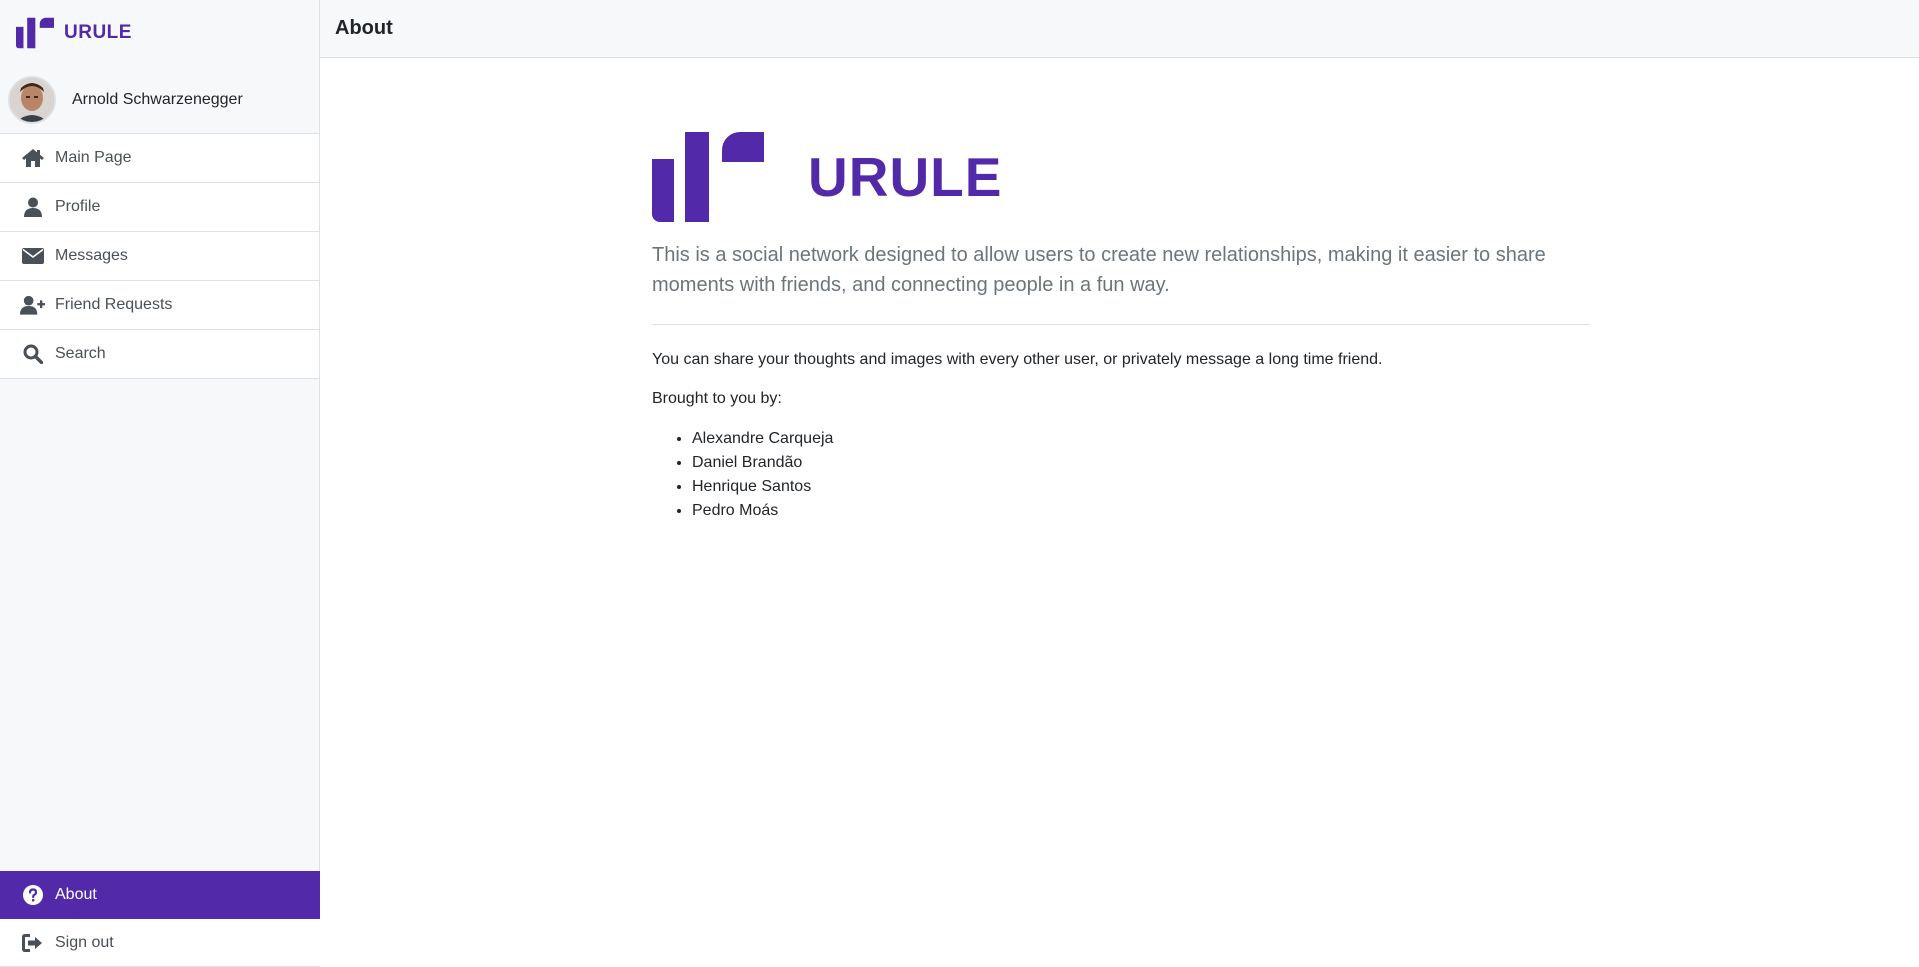  What do you see at coordinates (1141, 463) in the screenshot?
I see `list-item: Daniel Brandão` at bounding box center [1141, 463].